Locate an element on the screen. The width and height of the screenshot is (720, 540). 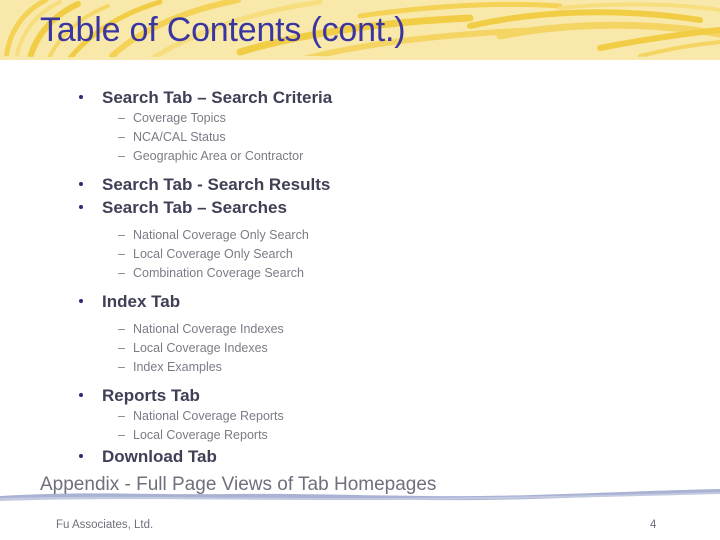
outline-item-level2: – NCA/CAL Status is located at coordinates (360, 137).